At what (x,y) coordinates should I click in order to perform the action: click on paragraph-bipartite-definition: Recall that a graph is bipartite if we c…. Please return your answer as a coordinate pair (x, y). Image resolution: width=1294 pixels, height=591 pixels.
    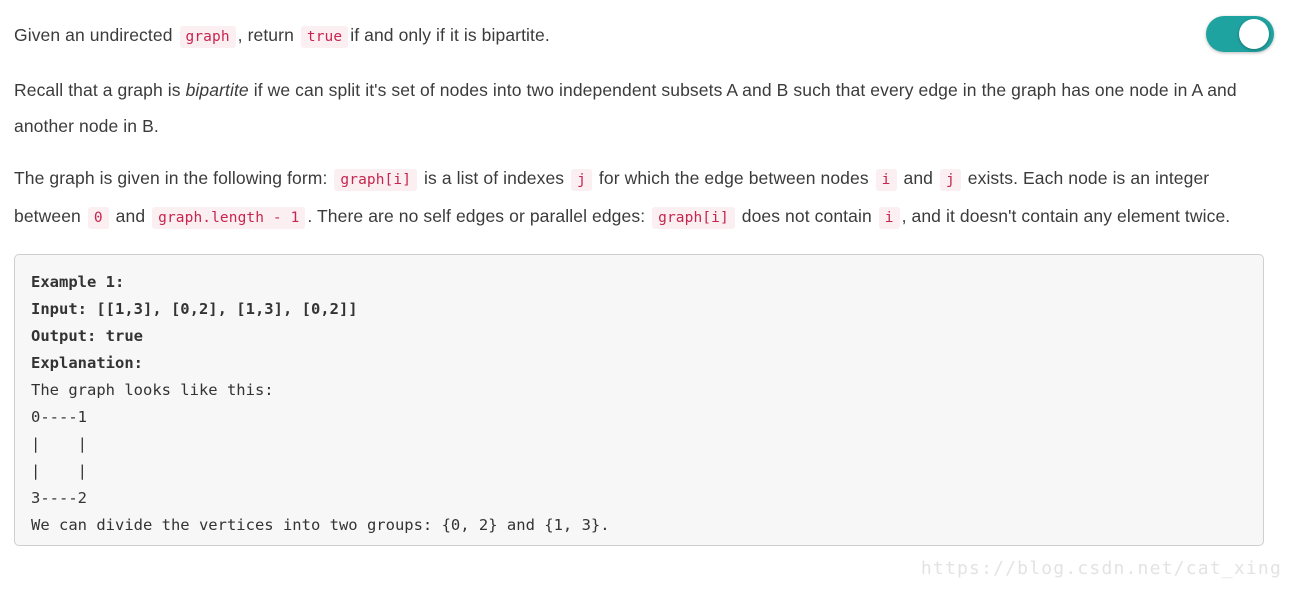
    Looking at the image, I should click on (647, 99).